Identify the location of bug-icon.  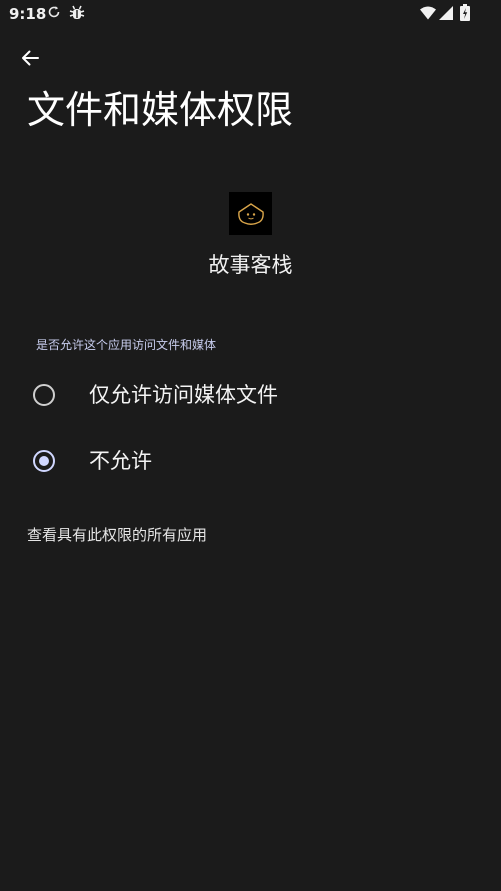
(77, 12).